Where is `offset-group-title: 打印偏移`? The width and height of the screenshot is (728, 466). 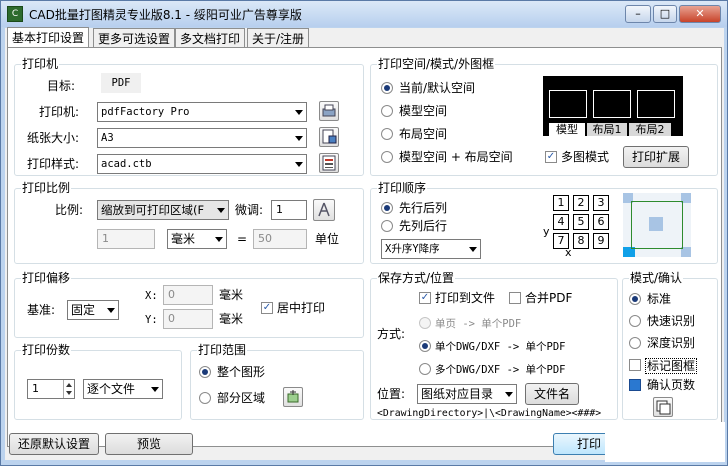
offset-group-title: 打印偏移 is located at coordinates (46, 278).